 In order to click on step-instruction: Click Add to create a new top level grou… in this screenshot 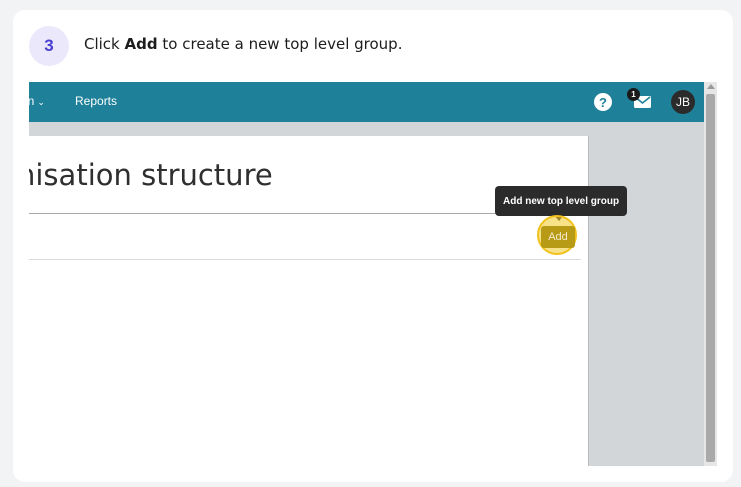, I will do `click(243, 44)`.